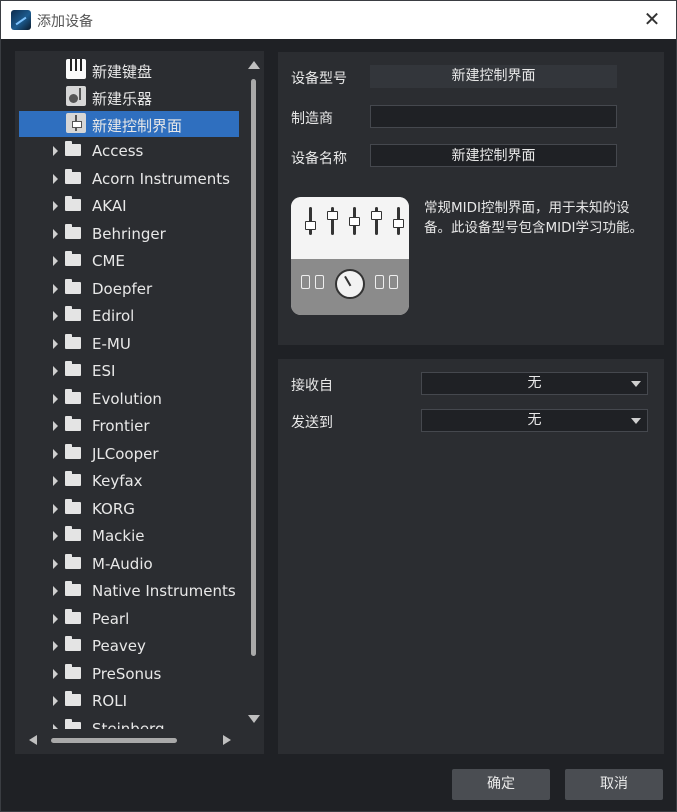 Image resolution: width=677 pixels, height=812 pixels. I want to click on scroll-left-icon, so click(33, 740).